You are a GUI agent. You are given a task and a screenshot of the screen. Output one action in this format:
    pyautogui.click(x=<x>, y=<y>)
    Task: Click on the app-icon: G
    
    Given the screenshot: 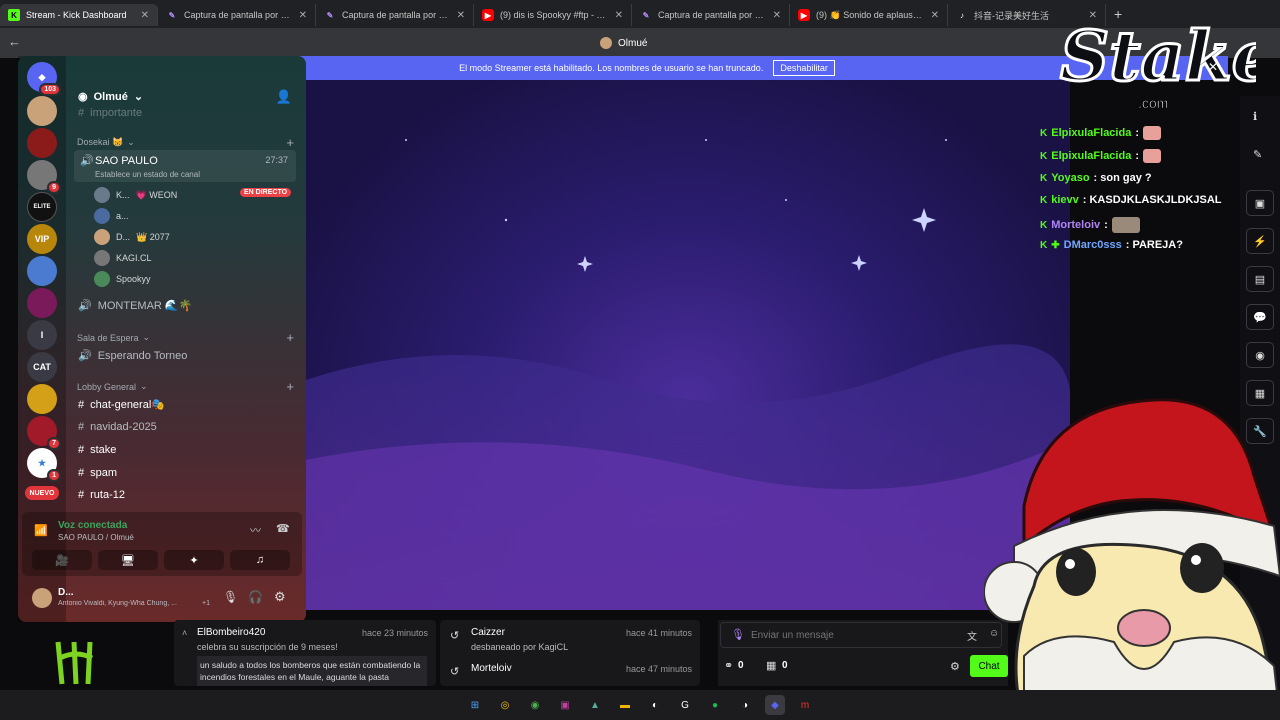 What is the action you would take?
    pyautogui.click(x=685, y=705)
    